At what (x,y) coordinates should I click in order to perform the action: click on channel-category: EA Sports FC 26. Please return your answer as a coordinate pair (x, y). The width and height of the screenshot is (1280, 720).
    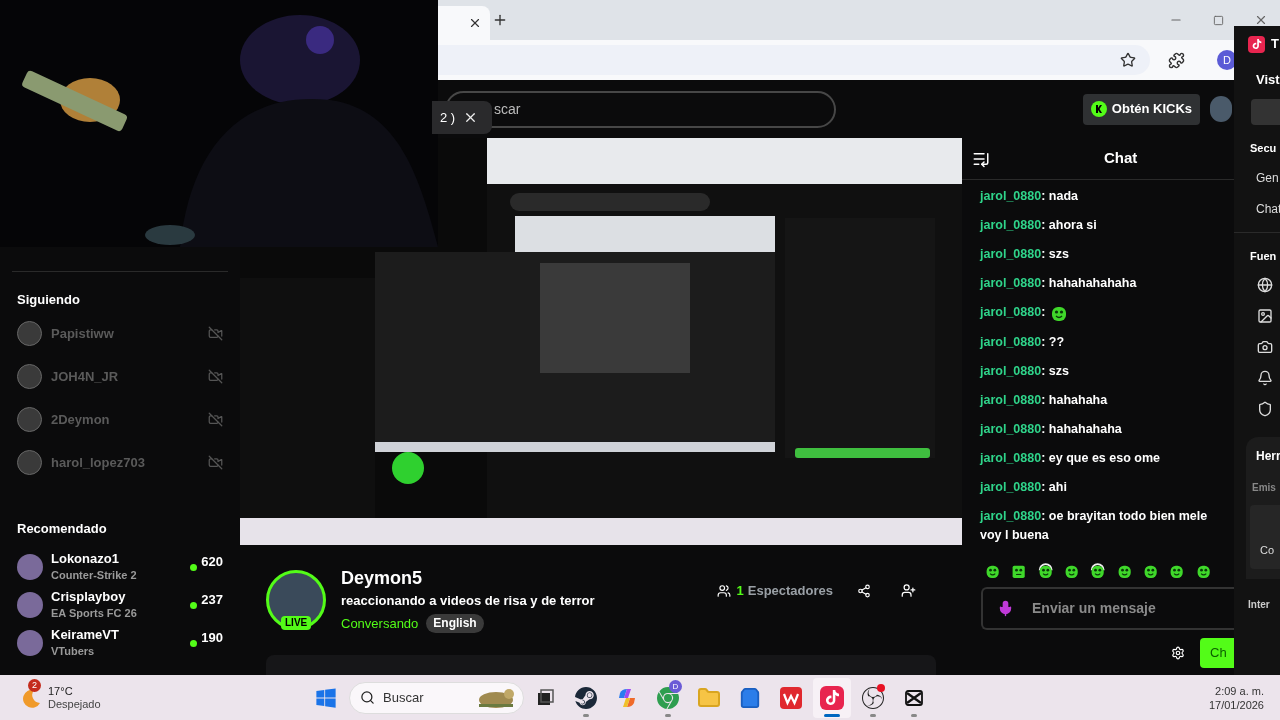
    Looking at the image, I should click on (94, 613).